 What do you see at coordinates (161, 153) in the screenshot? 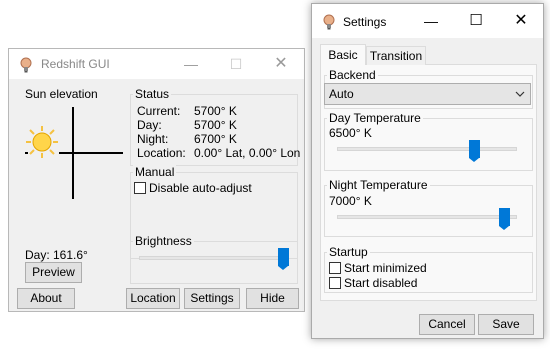
I see `status-location-key: Location:` at bounding box center [161, 153].